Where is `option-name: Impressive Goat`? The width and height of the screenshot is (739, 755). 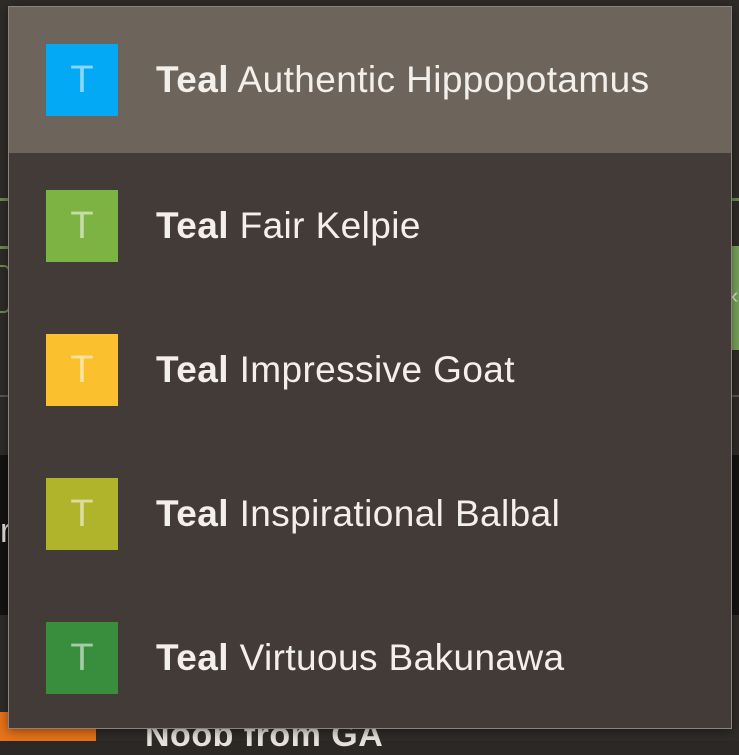
option-name: Impressive Goat is located at coordinates (377, 369).